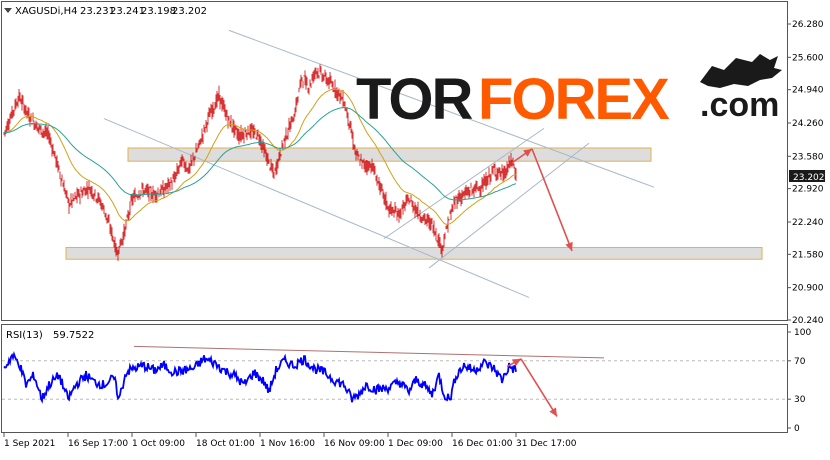 This screenshot has height=460, width=830. I want to click on time-tick-label: 16 Sep 17:00, so click(98, 444).